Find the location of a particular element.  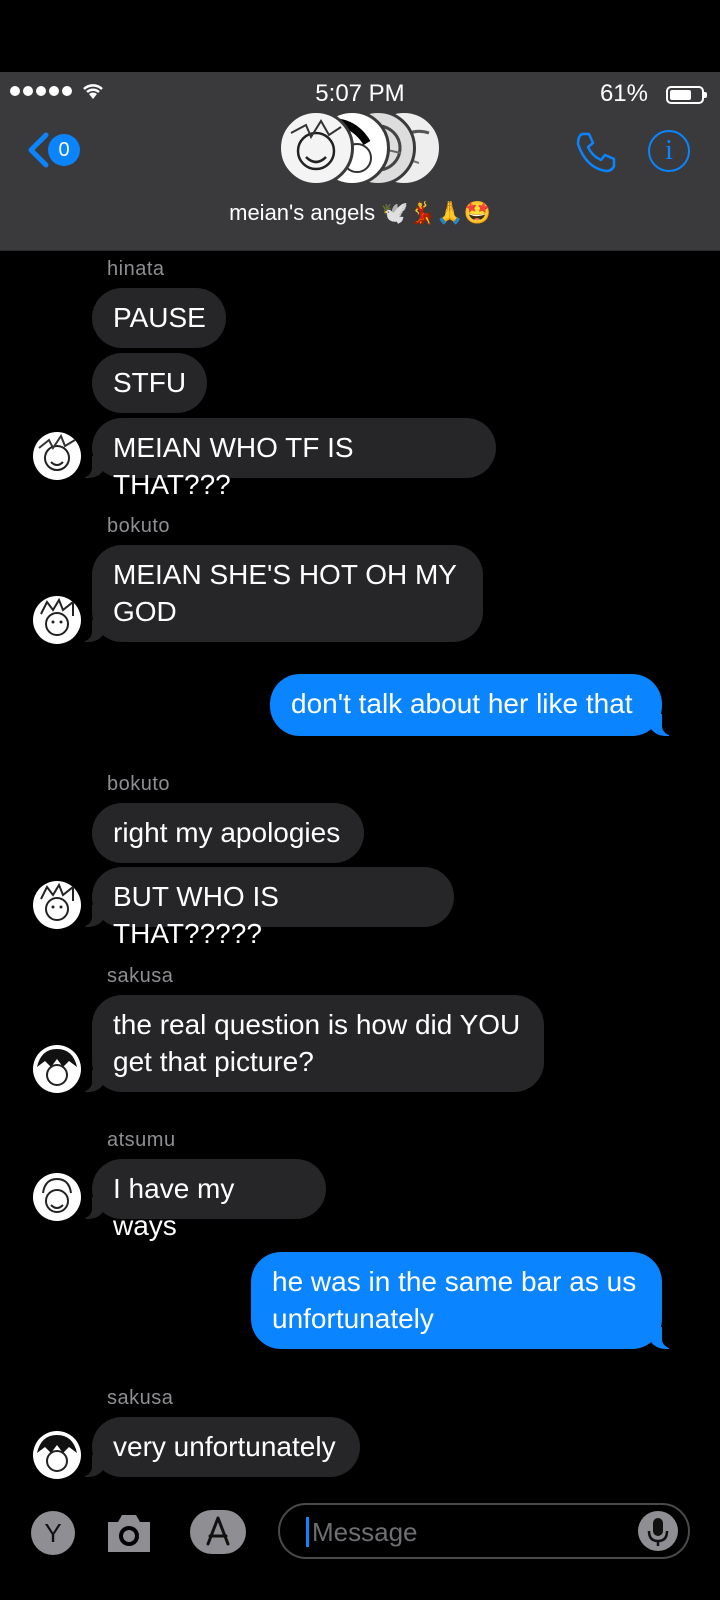

conversation-header: 5:07 PM 61% 0 meian's angels 🕊️💃🙏🤩 i is located at coordinates (360, 161).